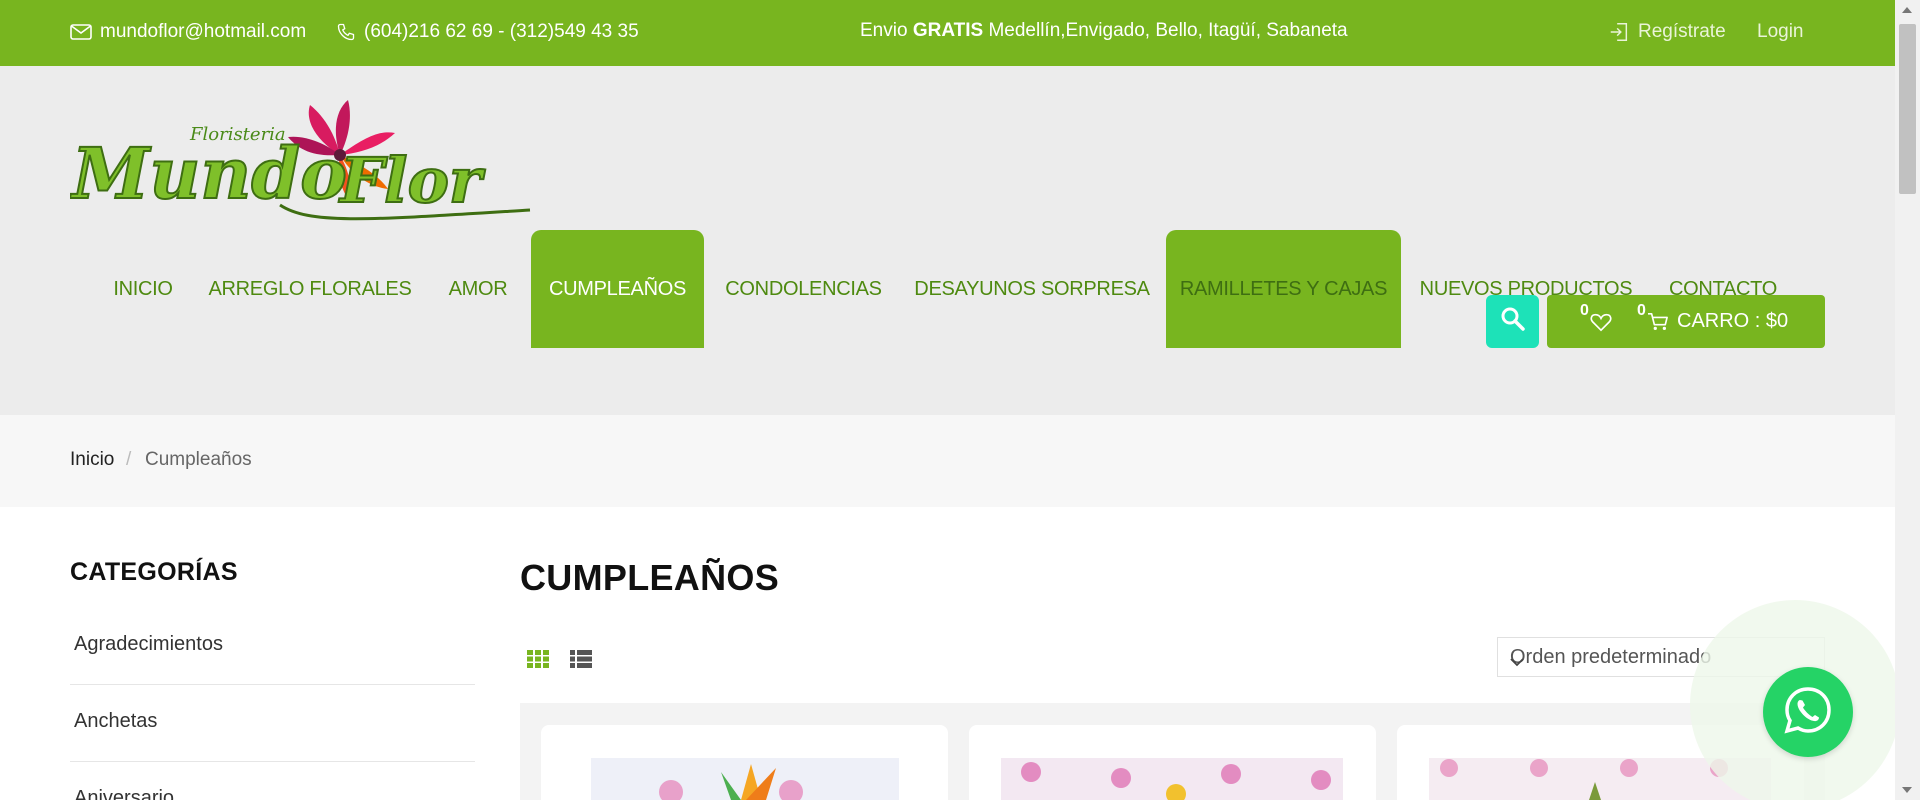  What do you see at coordinates (803, 289) in the screenshot?
I see `nav-condolencias: CONDOLENCIAS` at bounding box center [803, 289].